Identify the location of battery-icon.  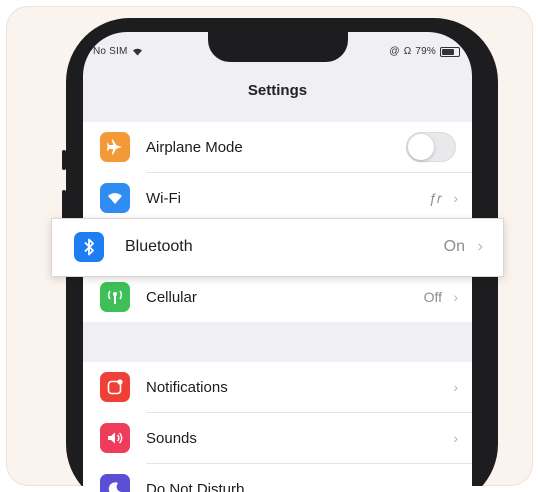
(450, 52).